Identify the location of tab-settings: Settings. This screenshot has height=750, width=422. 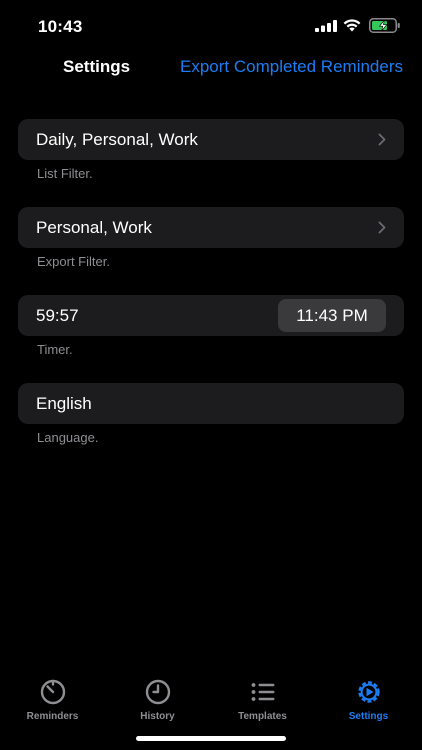
(368, 700).